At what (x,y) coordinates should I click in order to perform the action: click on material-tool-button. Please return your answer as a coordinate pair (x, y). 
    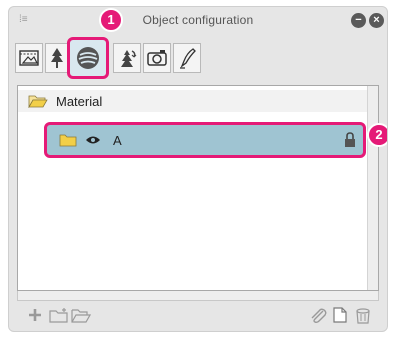
    Looking at the image, I should click on (88, 58).